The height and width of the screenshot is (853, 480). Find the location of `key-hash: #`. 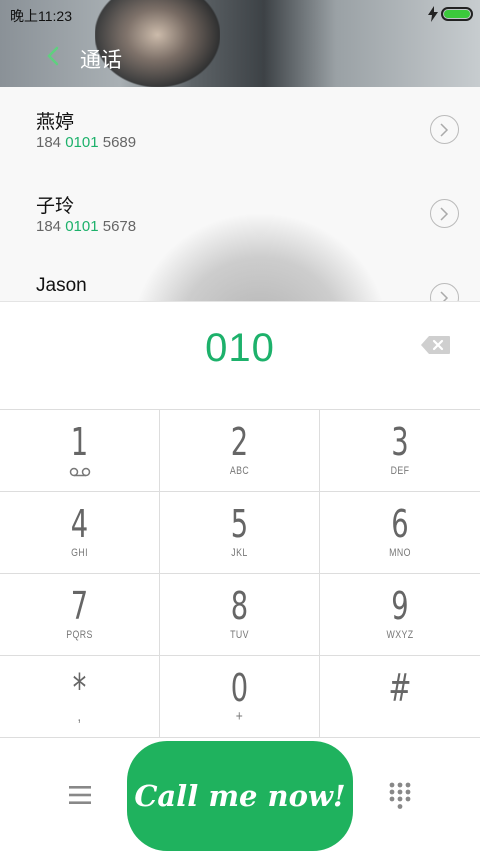

key-hash: # is located at coordinates (400, 697).